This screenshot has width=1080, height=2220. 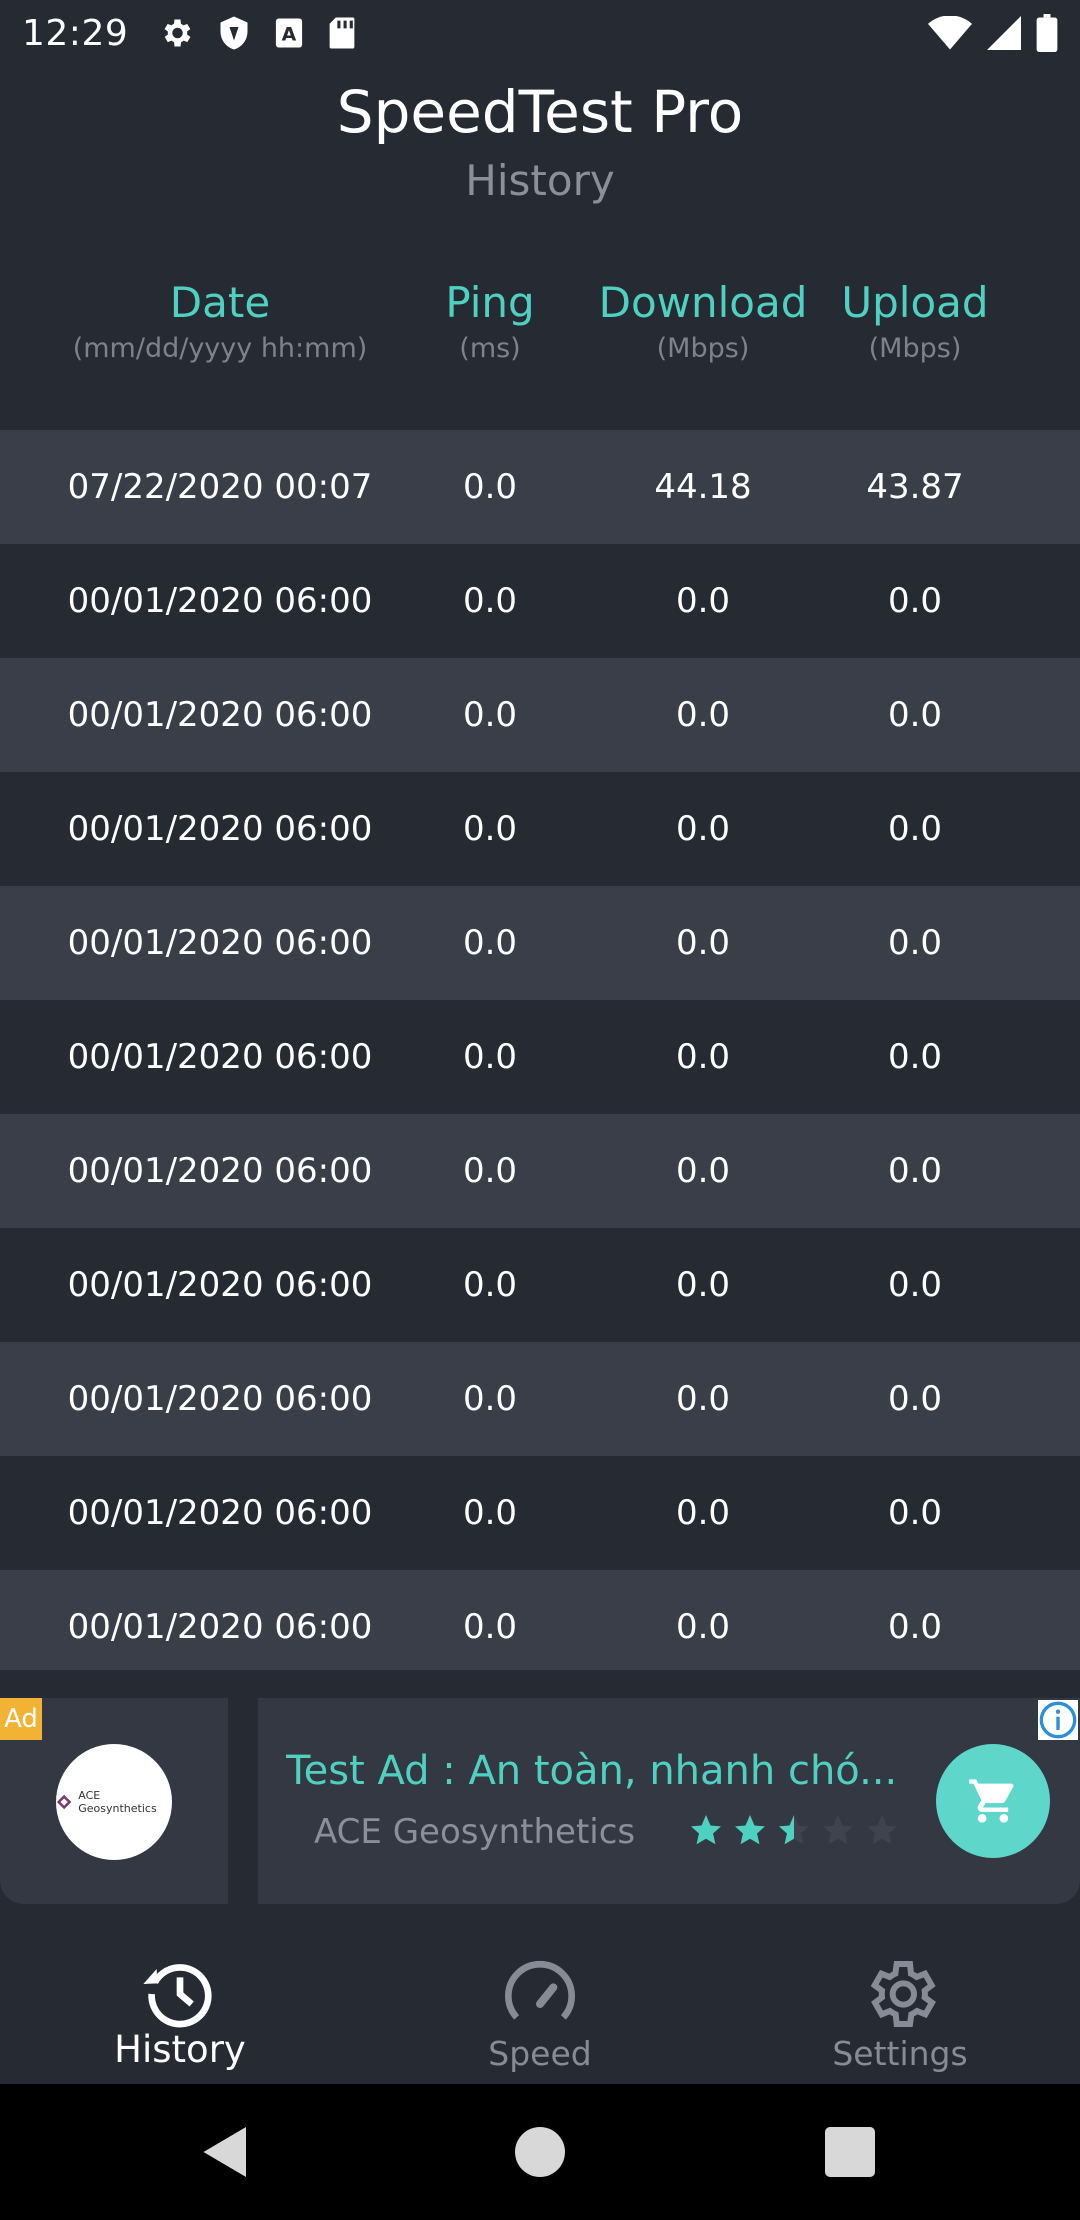 I want to click on status-time: 12:29, so click(x=75, y=33).